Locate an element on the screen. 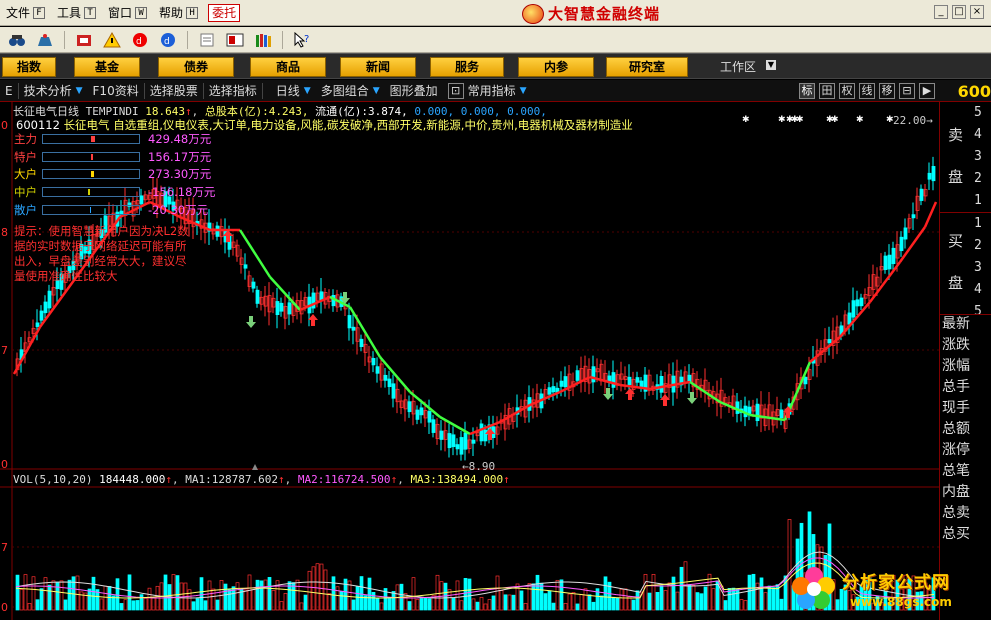  nav-bond-button: 债券 is located at coordinates (196, 67).